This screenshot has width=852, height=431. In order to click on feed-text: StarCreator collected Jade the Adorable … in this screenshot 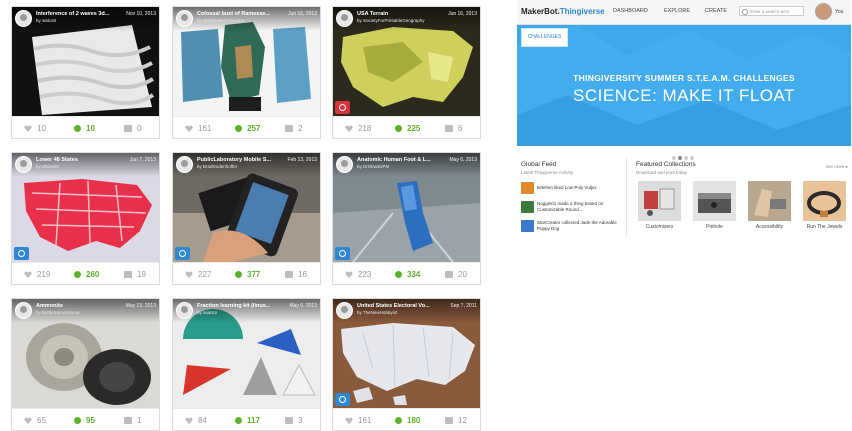, I will do `click(577, 225)`.